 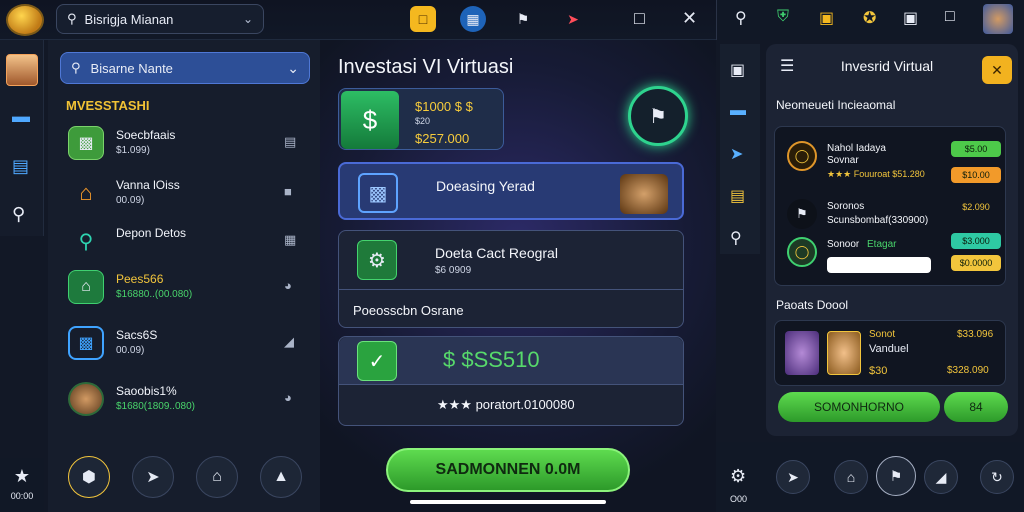 I want to click on offer-pill: $0.0000, so click(x=976, y=263).